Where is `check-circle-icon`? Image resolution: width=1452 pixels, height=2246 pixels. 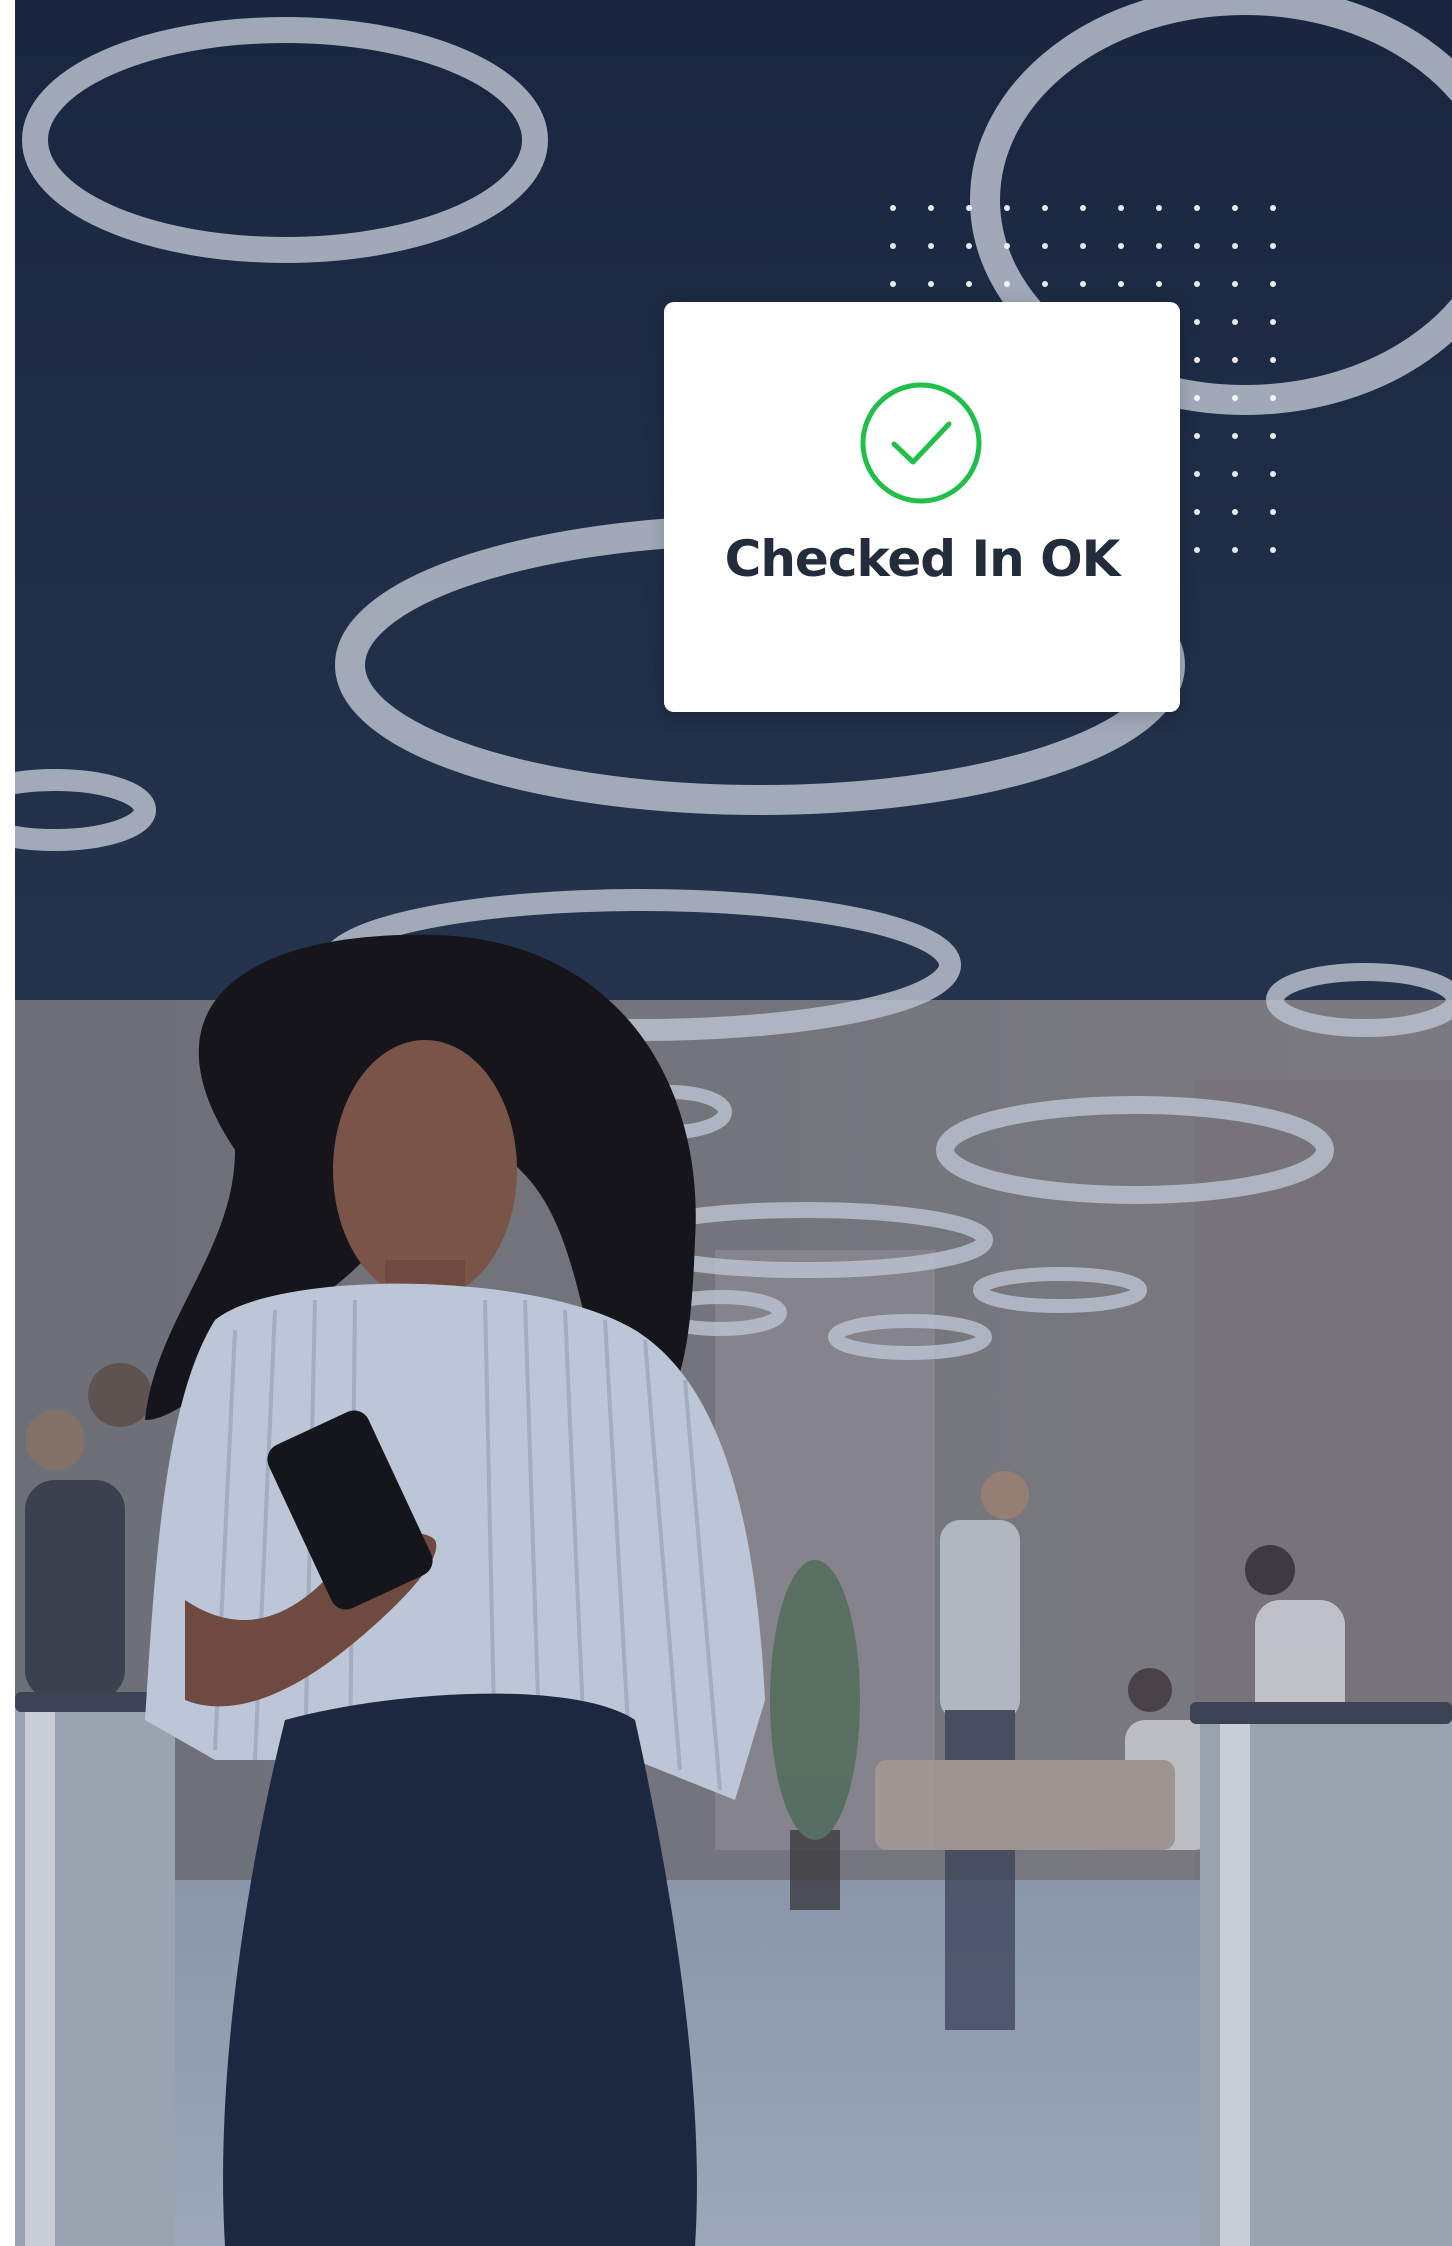
check-circle-icon is located at coordinates (921, 443).